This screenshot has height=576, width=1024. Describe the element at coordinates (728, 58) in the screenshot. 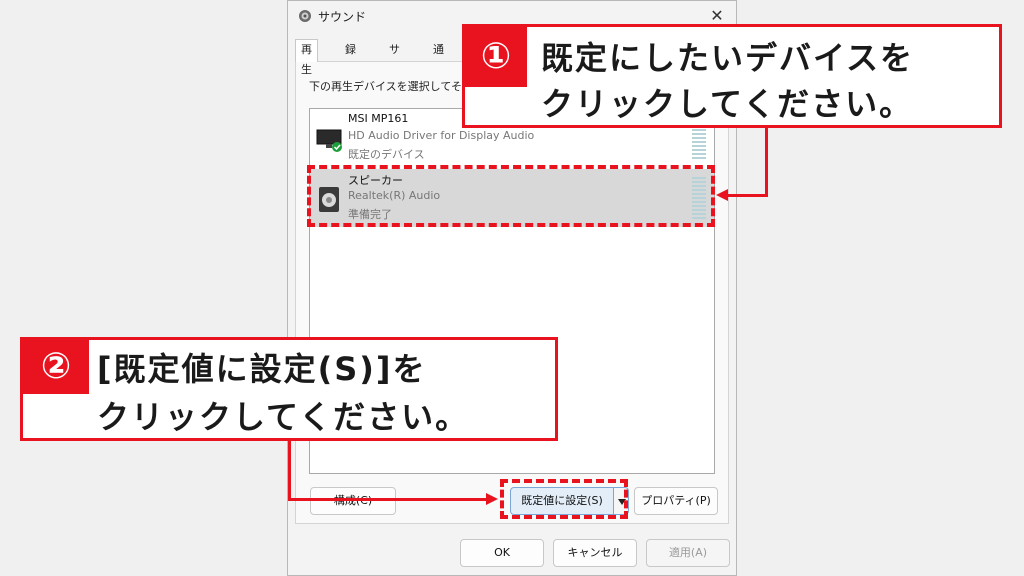

I see `step1-line1: 既定にしたいデバイスを` at that location.